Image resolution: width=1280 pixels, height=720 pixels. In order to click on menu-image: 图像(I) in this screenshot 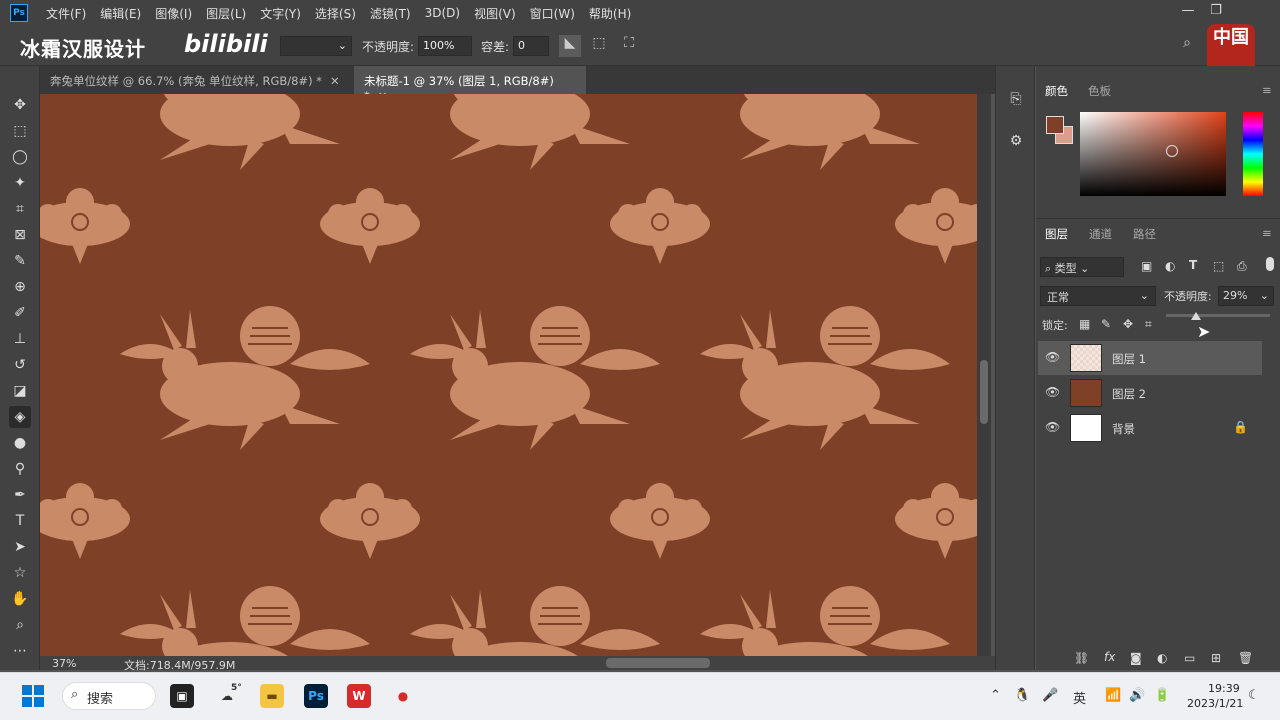, I will do `click(173, 13)`.